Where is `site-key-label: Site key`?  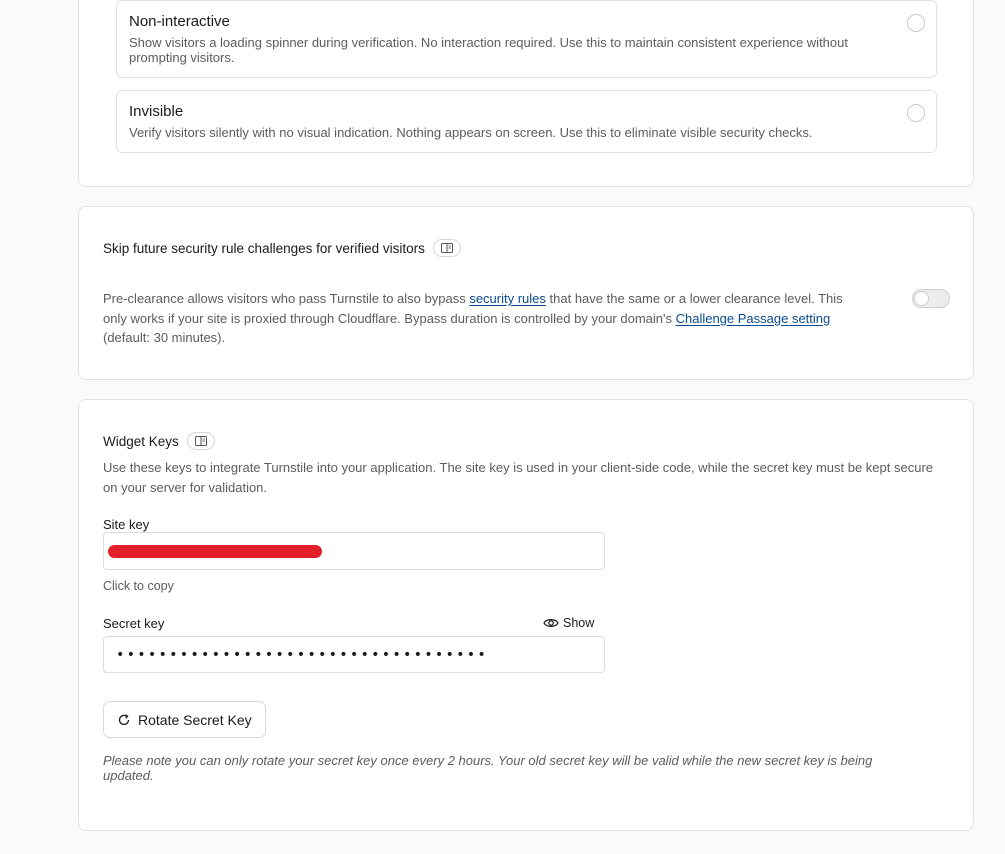
site-key-label: Site key is located at coordinates (126, 524).